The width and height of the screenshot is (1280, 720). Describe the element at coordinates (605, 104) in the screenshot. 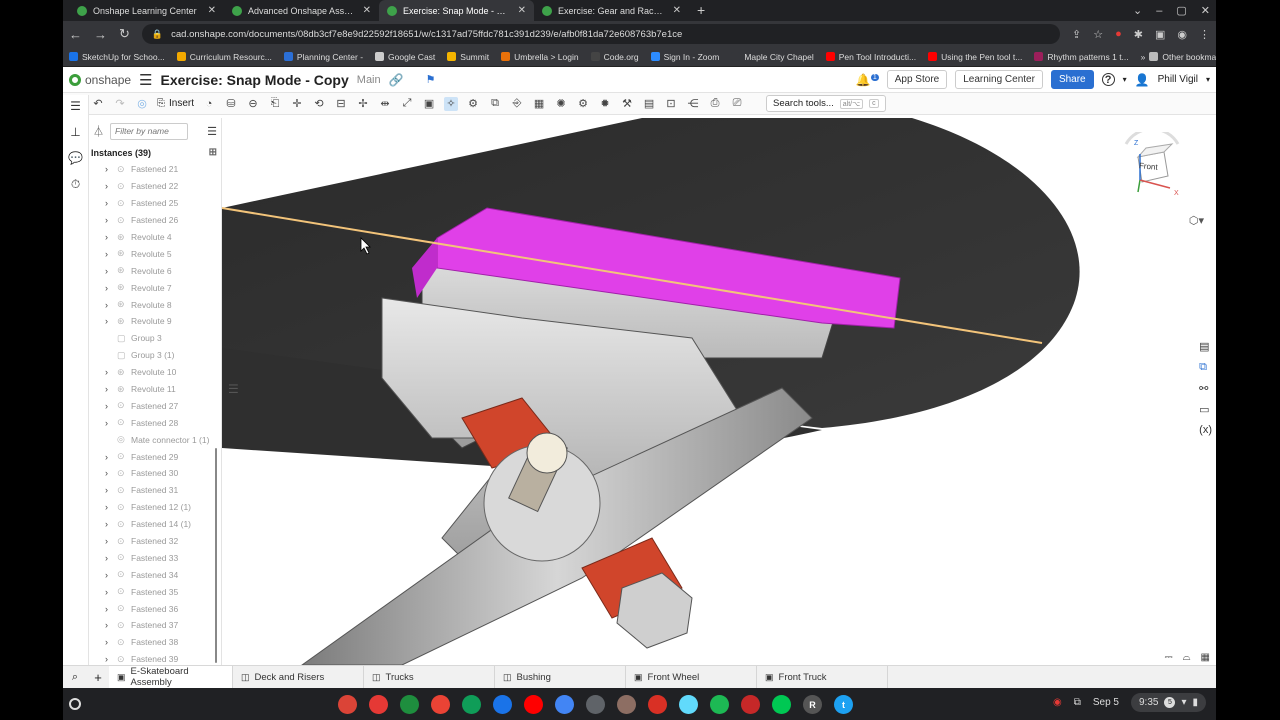

I see `screw-relation-icon: ✹` at that location.